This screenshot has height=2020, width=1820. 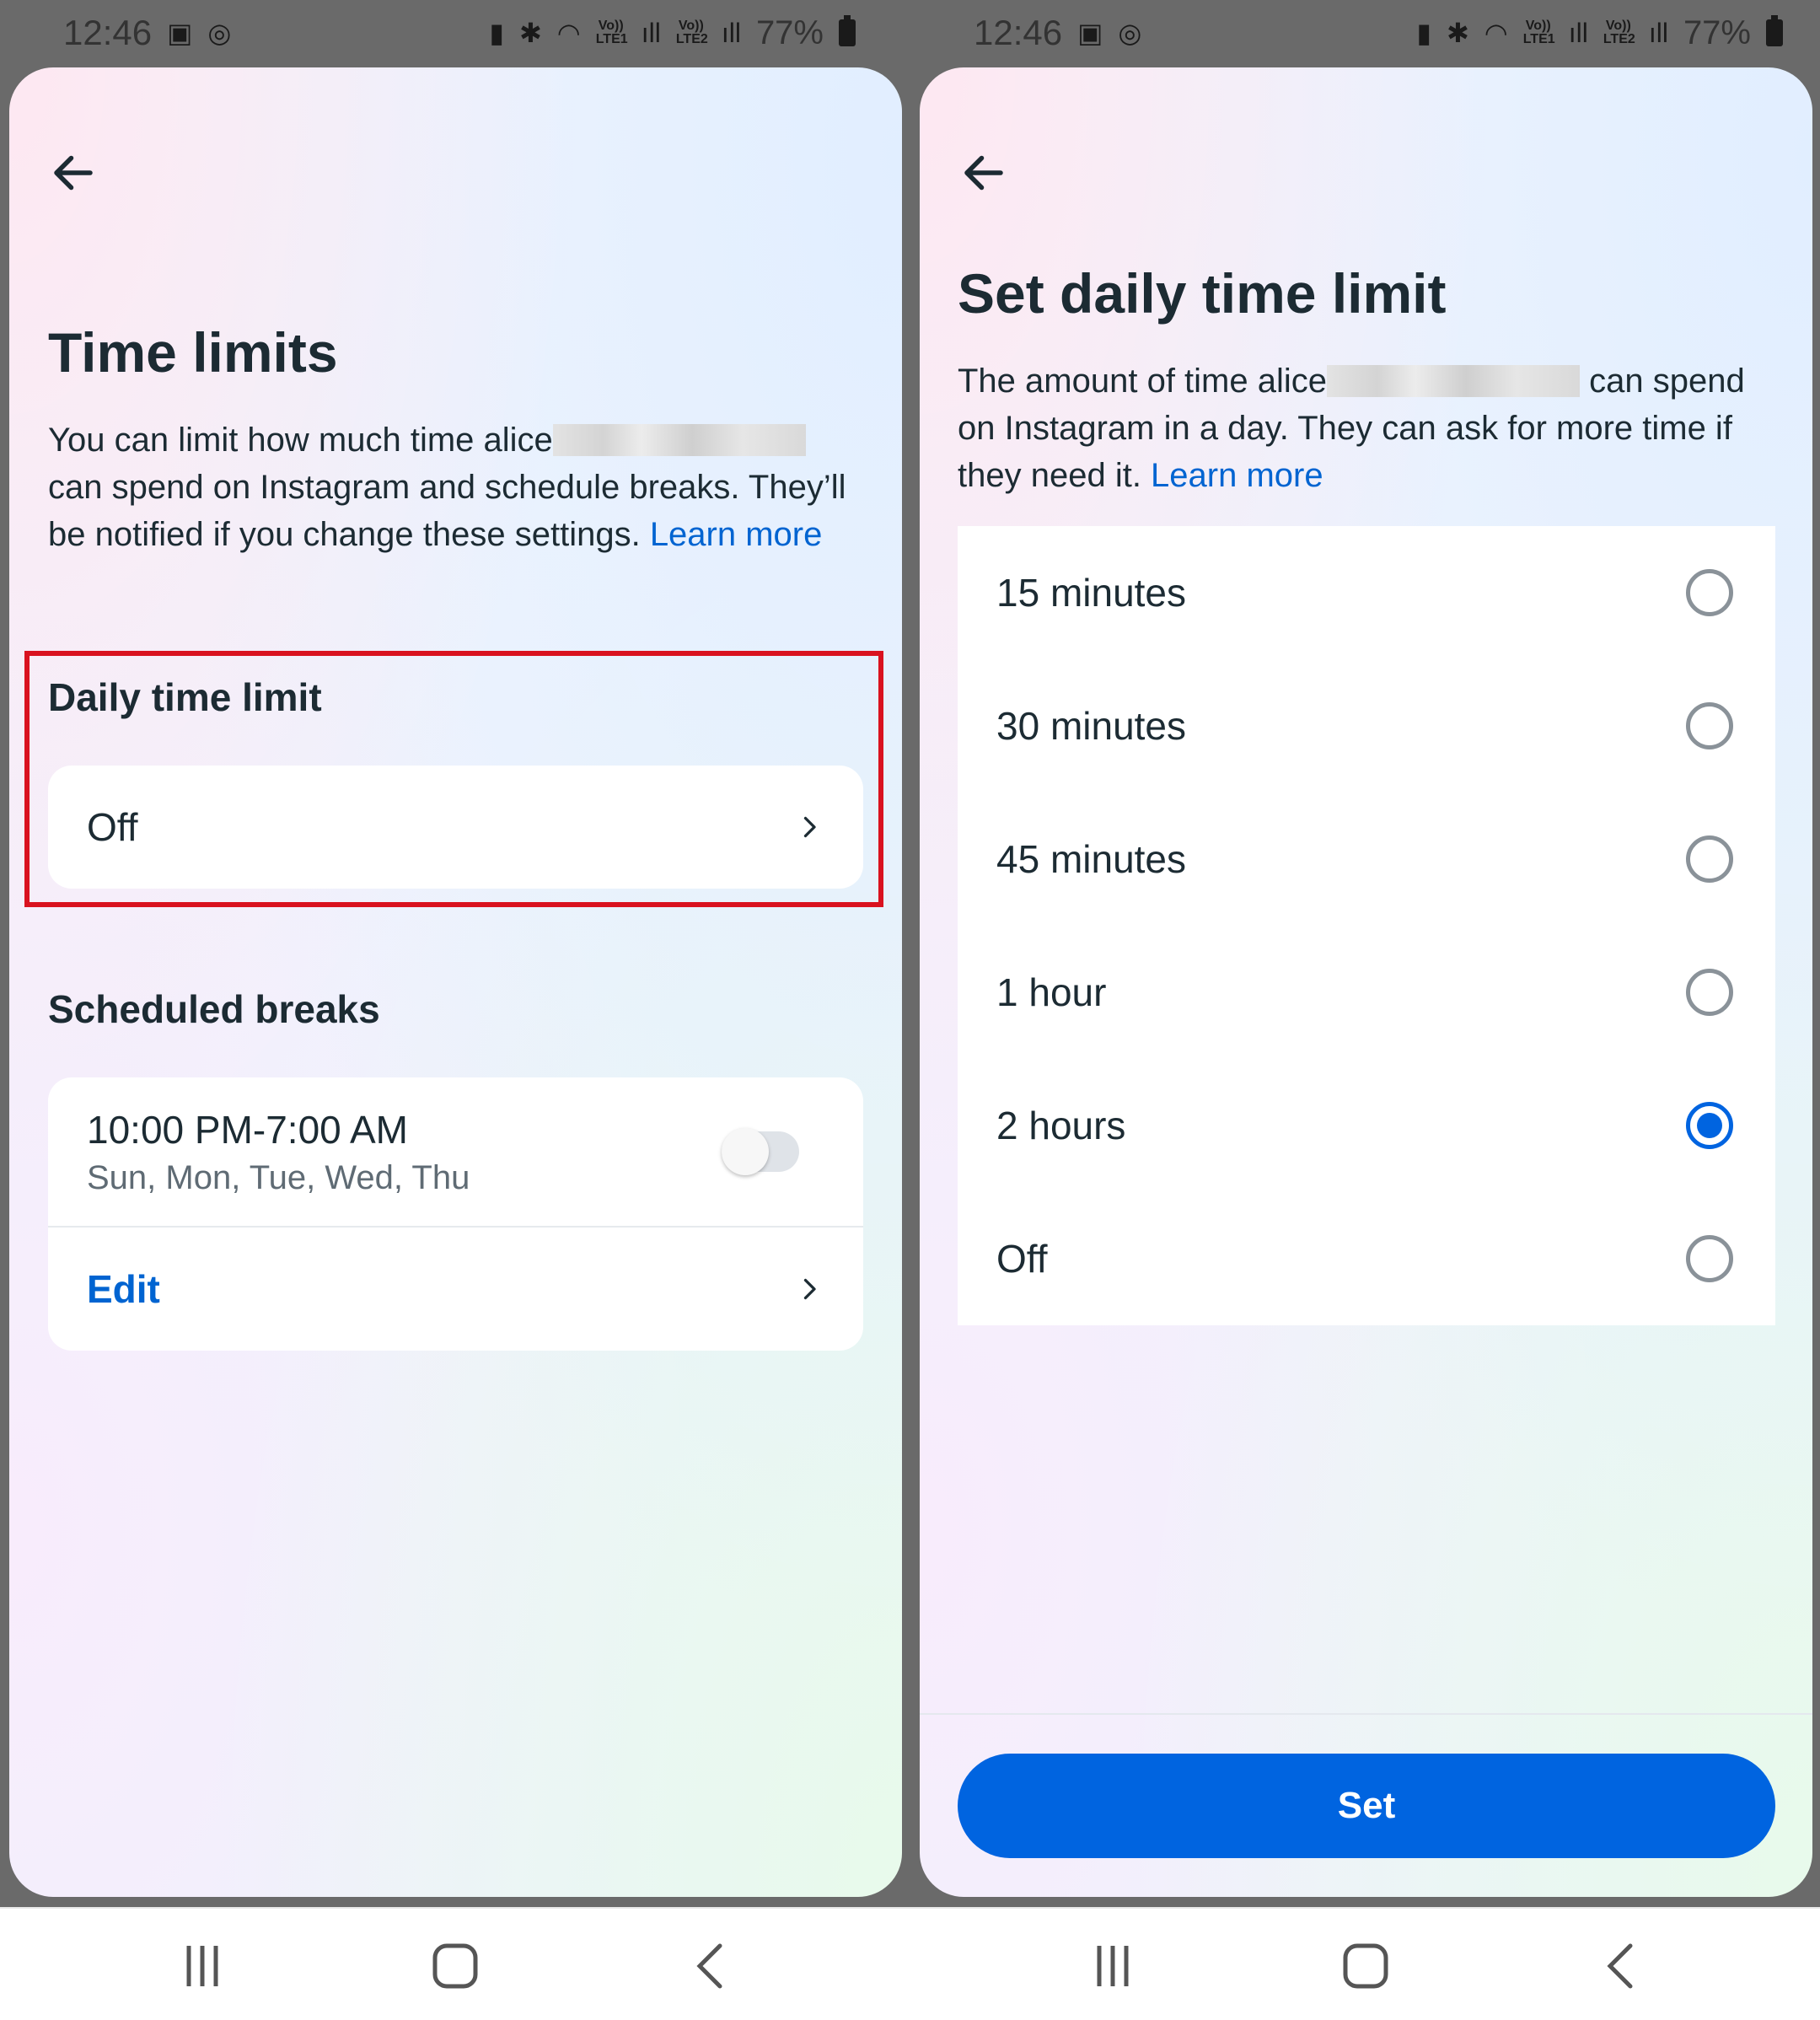 I want to click on option-30-minutes: 30 minutes, so click(x=1366, y=725).